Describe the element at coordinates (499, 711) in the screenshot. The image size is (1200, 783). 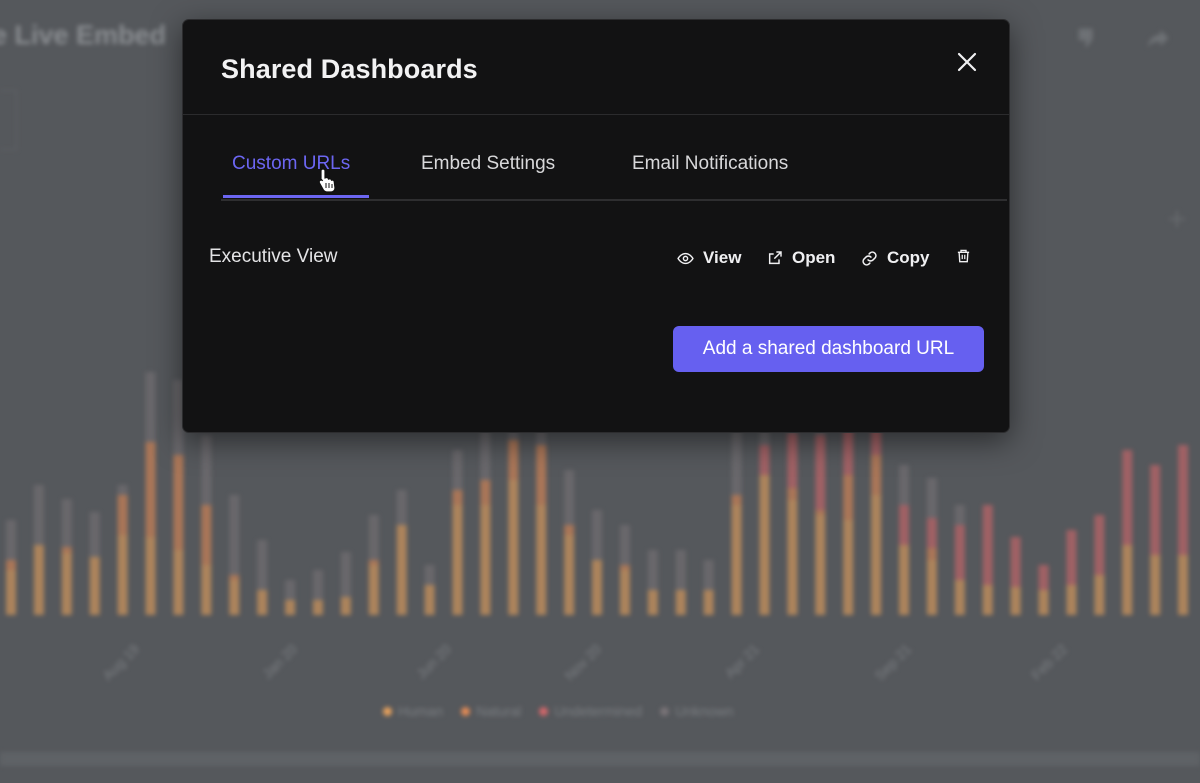
I see `legend-label: Natural` at that location.